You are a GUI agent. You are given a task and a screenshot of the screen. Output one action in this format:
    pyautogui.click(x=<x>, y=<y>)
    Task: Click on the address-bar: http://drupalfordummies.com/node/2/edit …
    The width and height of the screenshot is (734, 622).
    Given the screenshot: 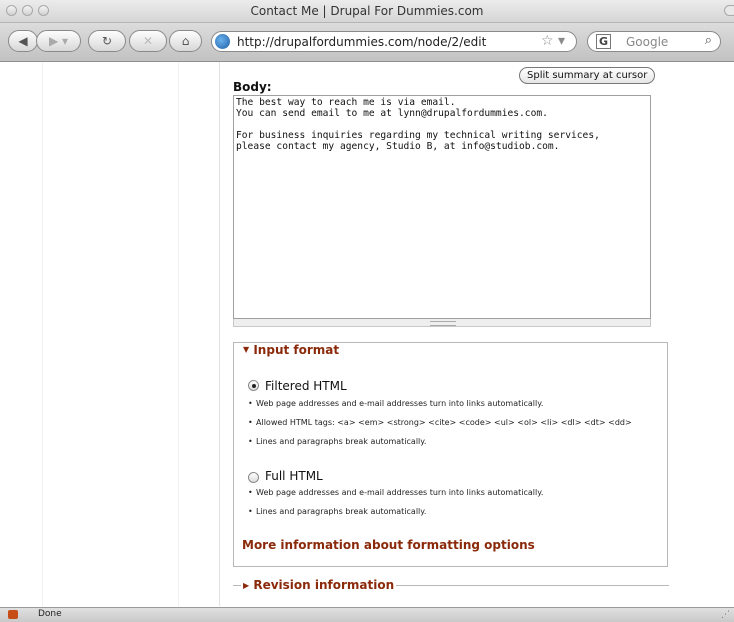 What is the action you would take?
    pyautogui.click(x=394, y=41)
    